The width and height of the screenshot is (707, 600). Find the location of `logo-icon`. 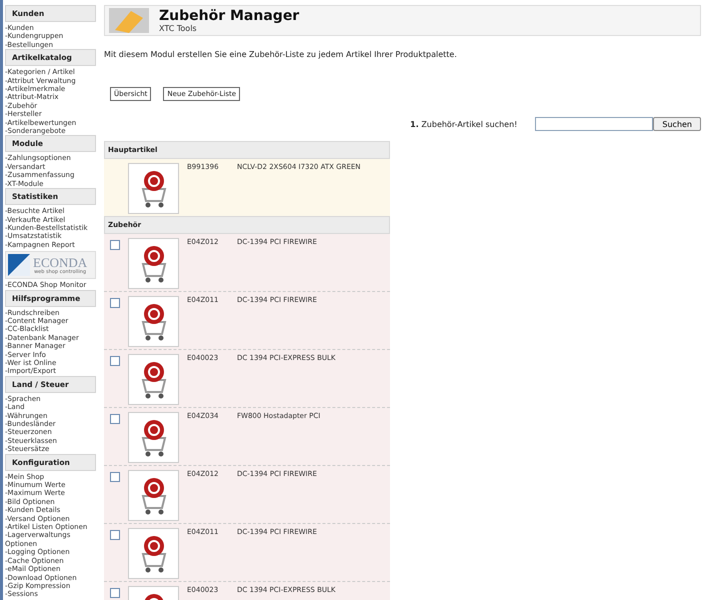

logo-icon is located at coordinates (19, 265).